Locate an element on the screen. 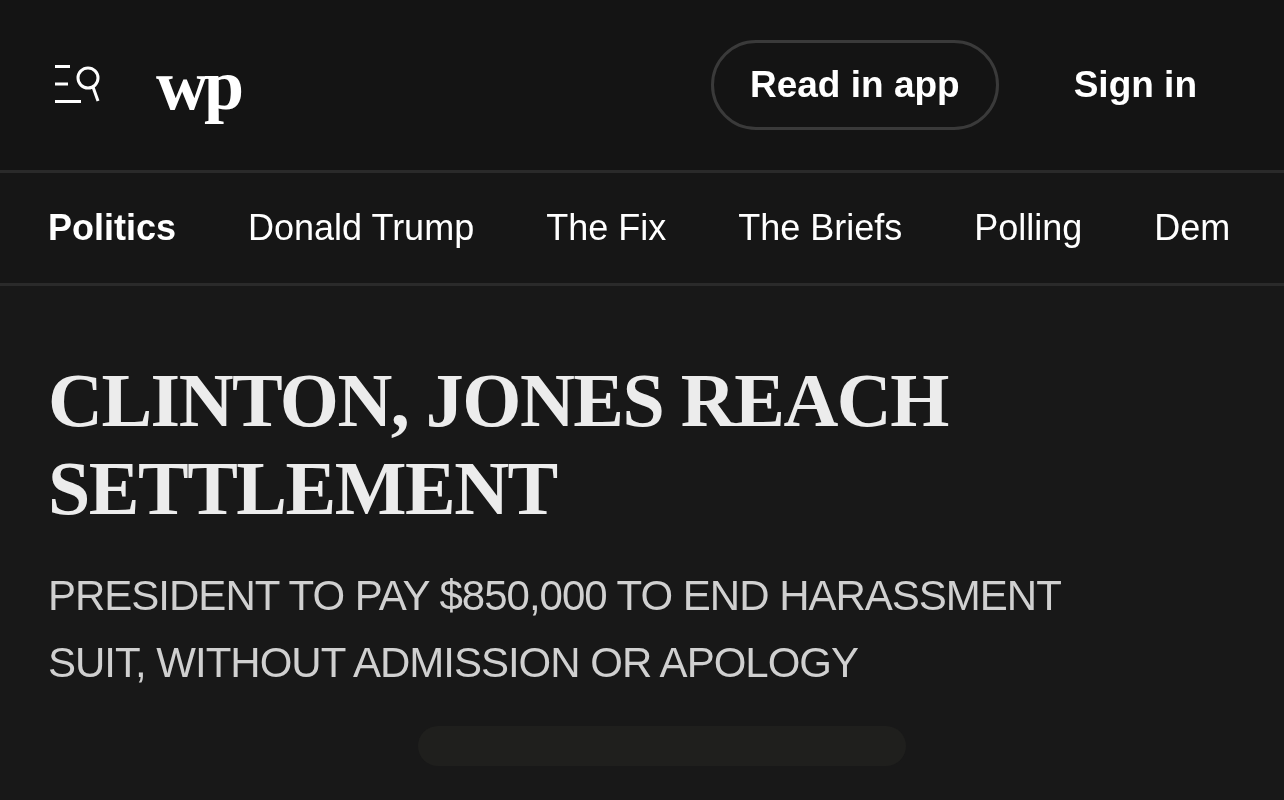 The height and width of the screenshot is (800, 1284). nav-link: The Fix is located at coordinates (606, 228).